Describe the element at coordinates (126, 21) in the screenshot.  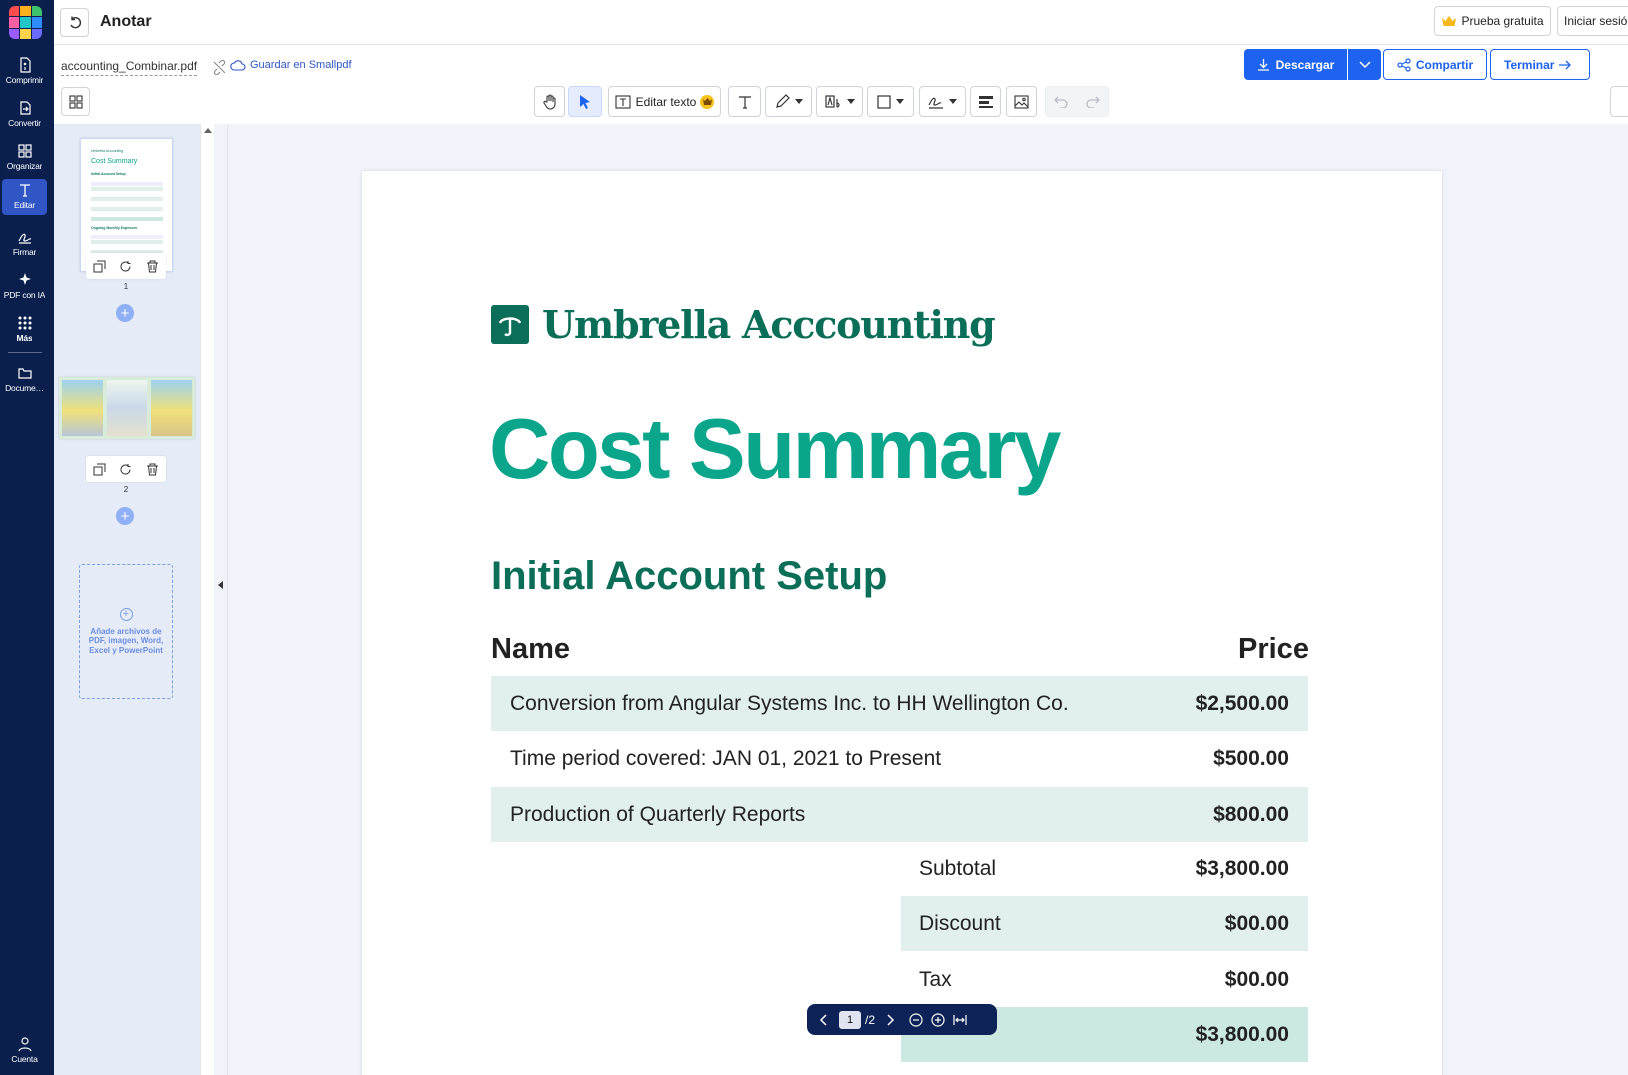
I see `page-title: Anotar` at that location.